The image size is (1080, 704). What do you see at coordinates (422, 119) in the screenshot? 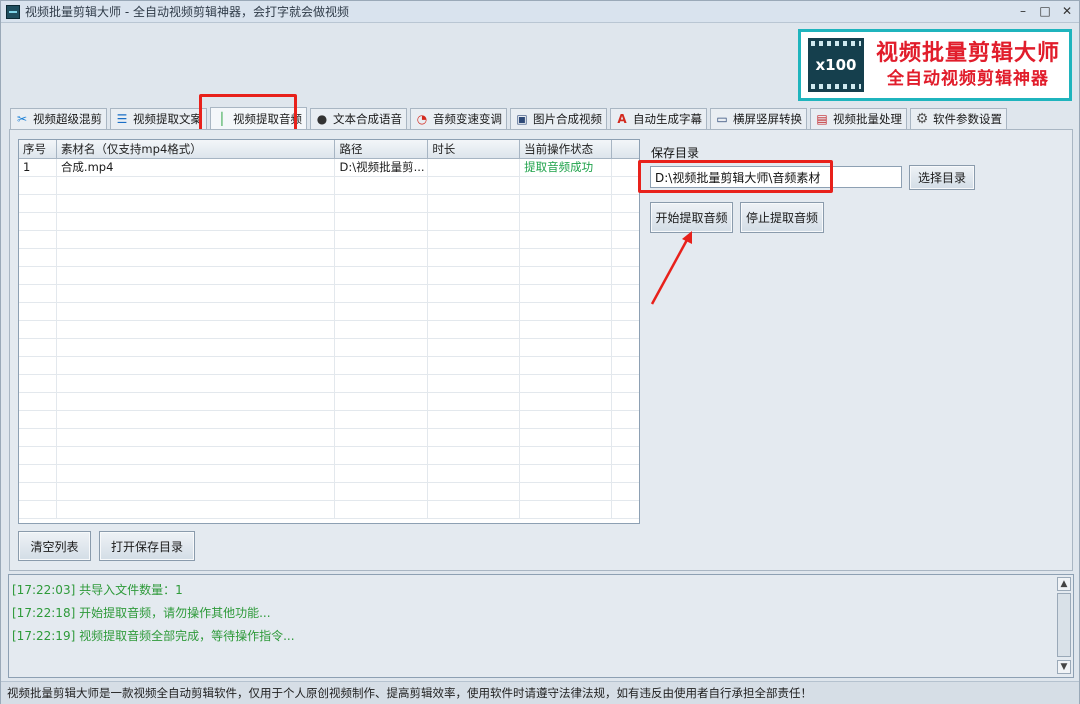
I see `gauge-icon: ◔` at bounding box center [422, 119].